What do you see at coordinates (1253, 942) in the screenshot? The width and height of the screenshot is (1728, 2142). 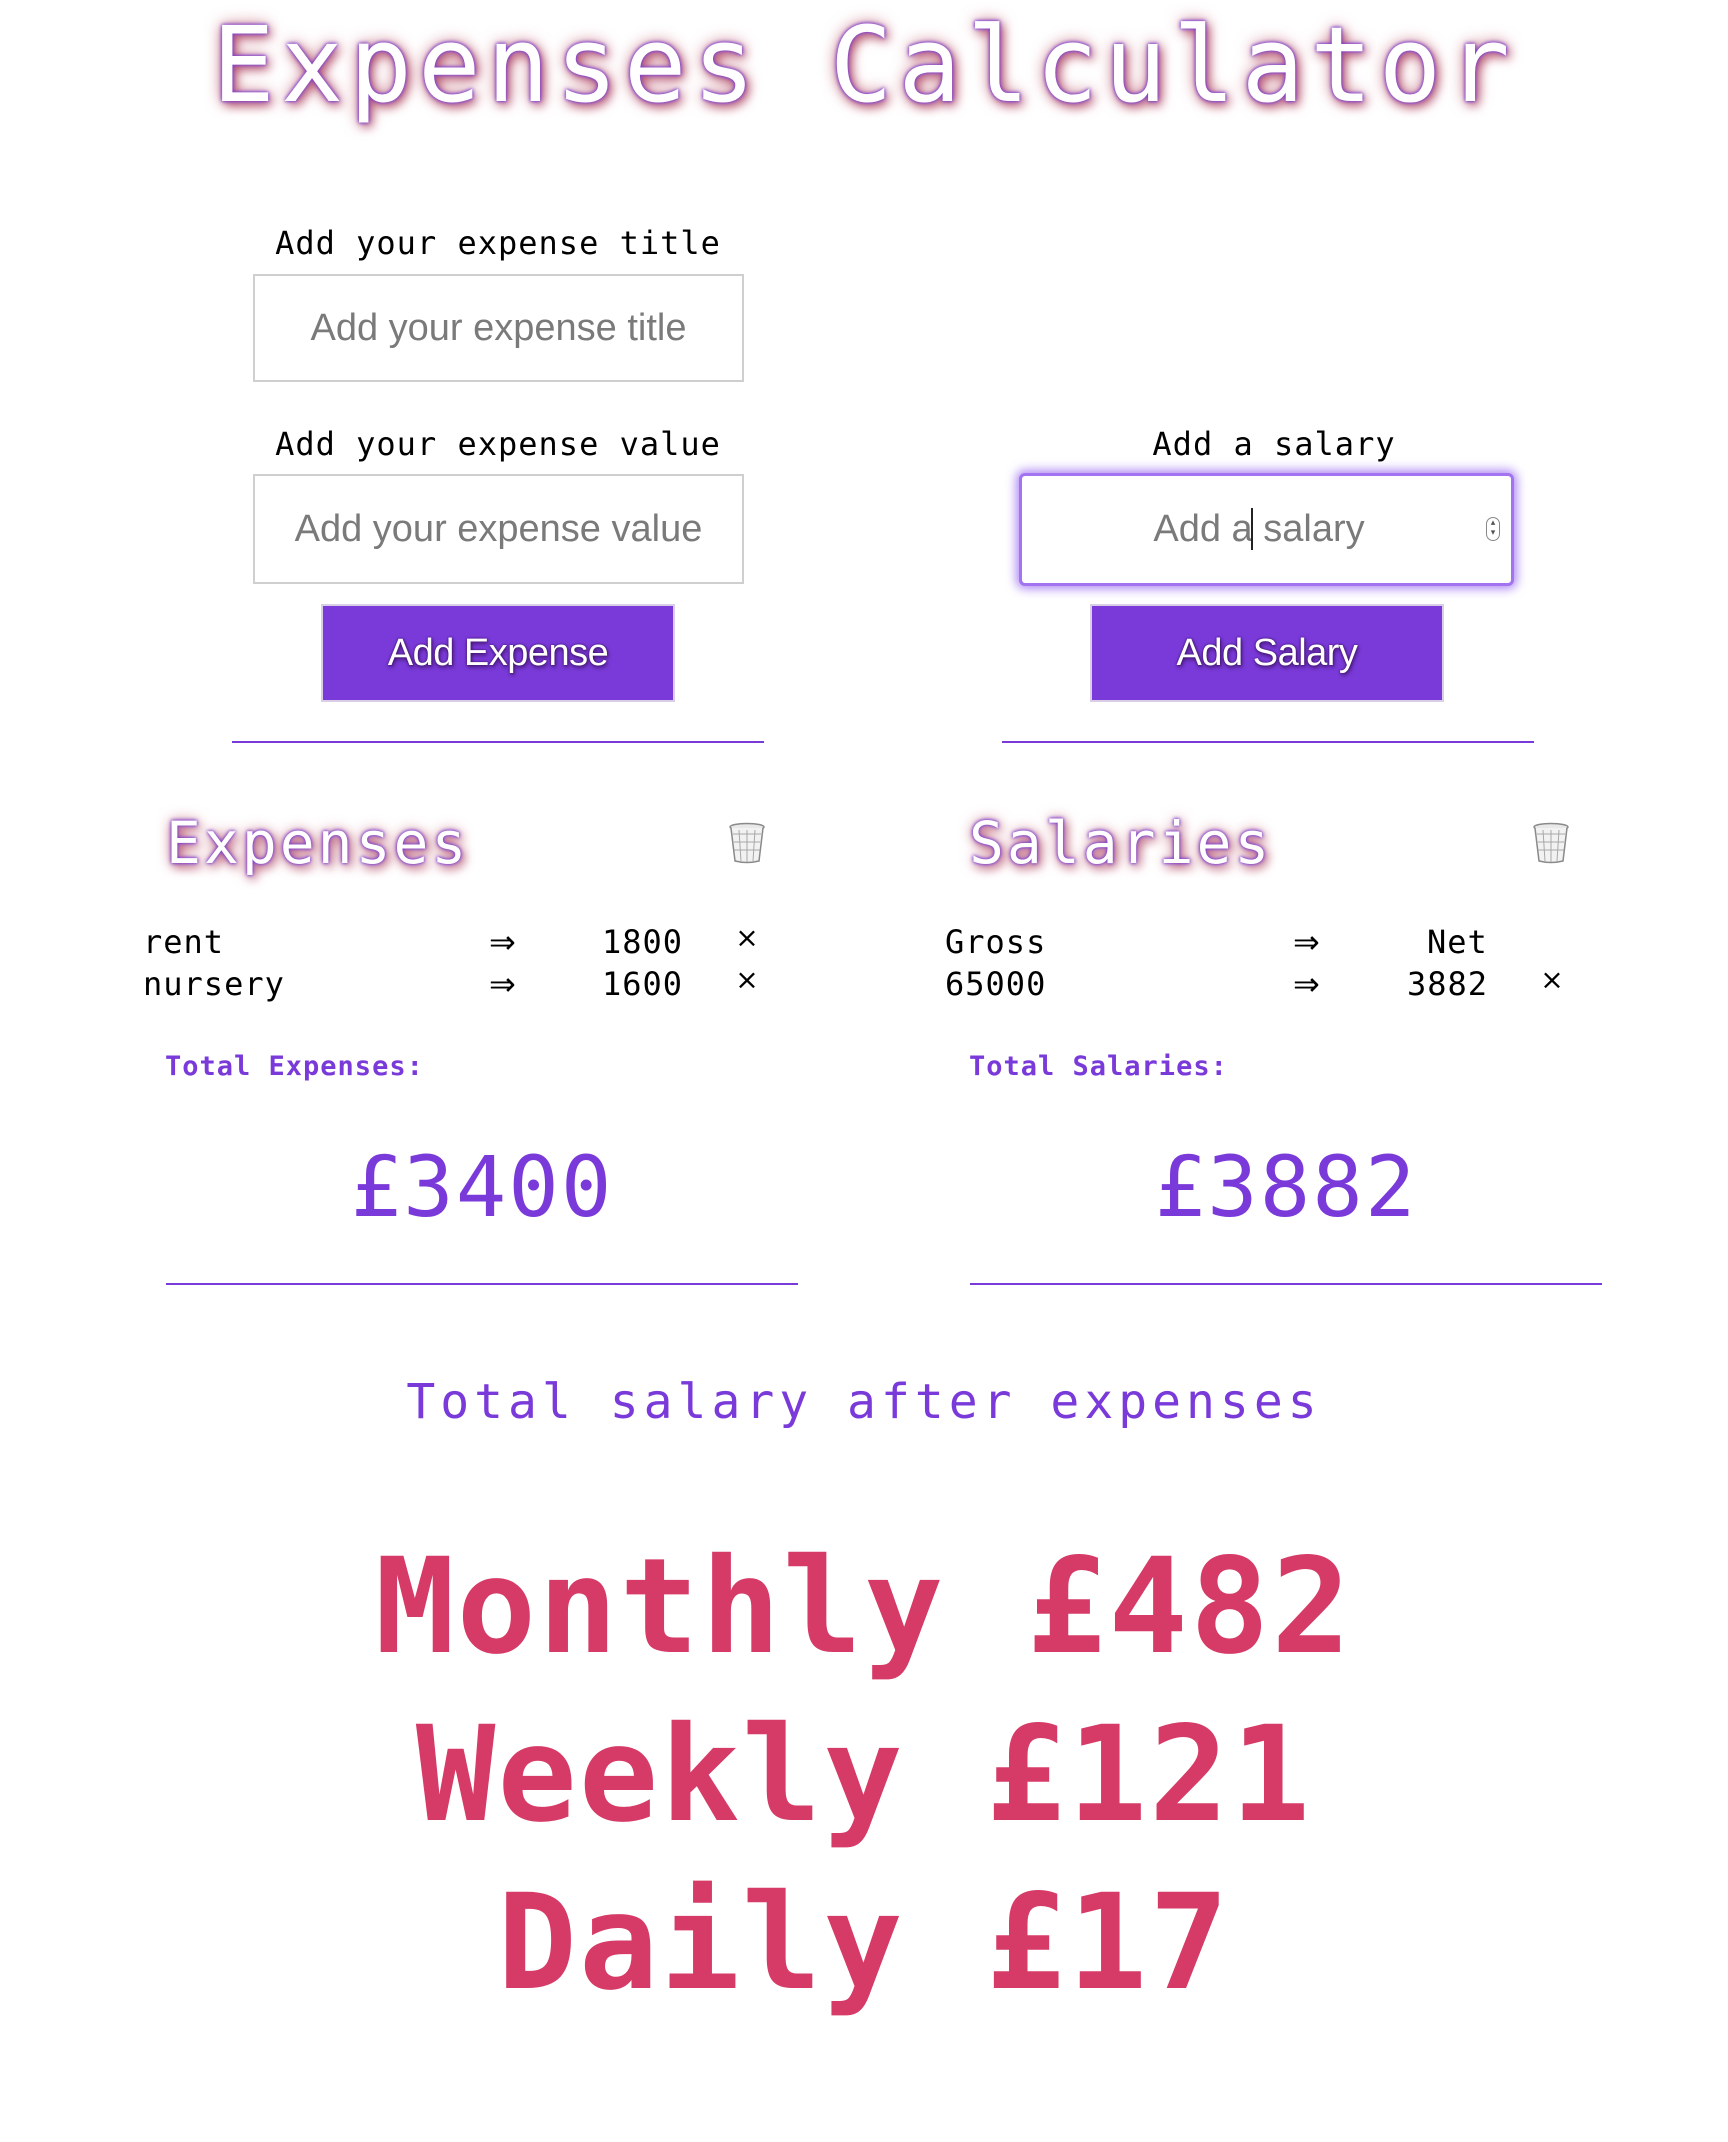 I see `salary-header-row: Gross ⇒ Net` at bounding box center [1253, 942].